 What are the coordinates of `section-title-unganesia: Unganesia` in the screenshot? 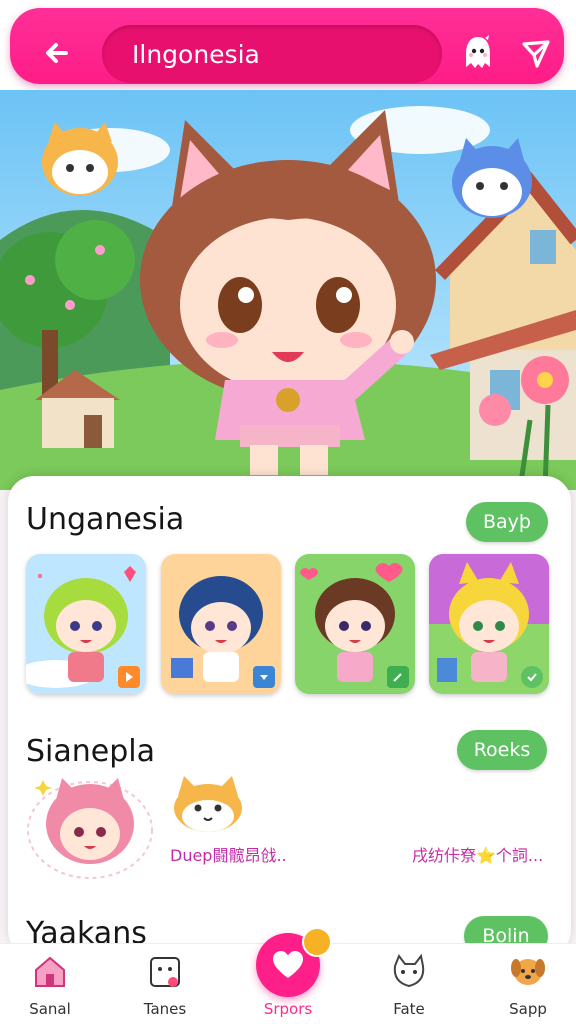 It's located at (105, 519).